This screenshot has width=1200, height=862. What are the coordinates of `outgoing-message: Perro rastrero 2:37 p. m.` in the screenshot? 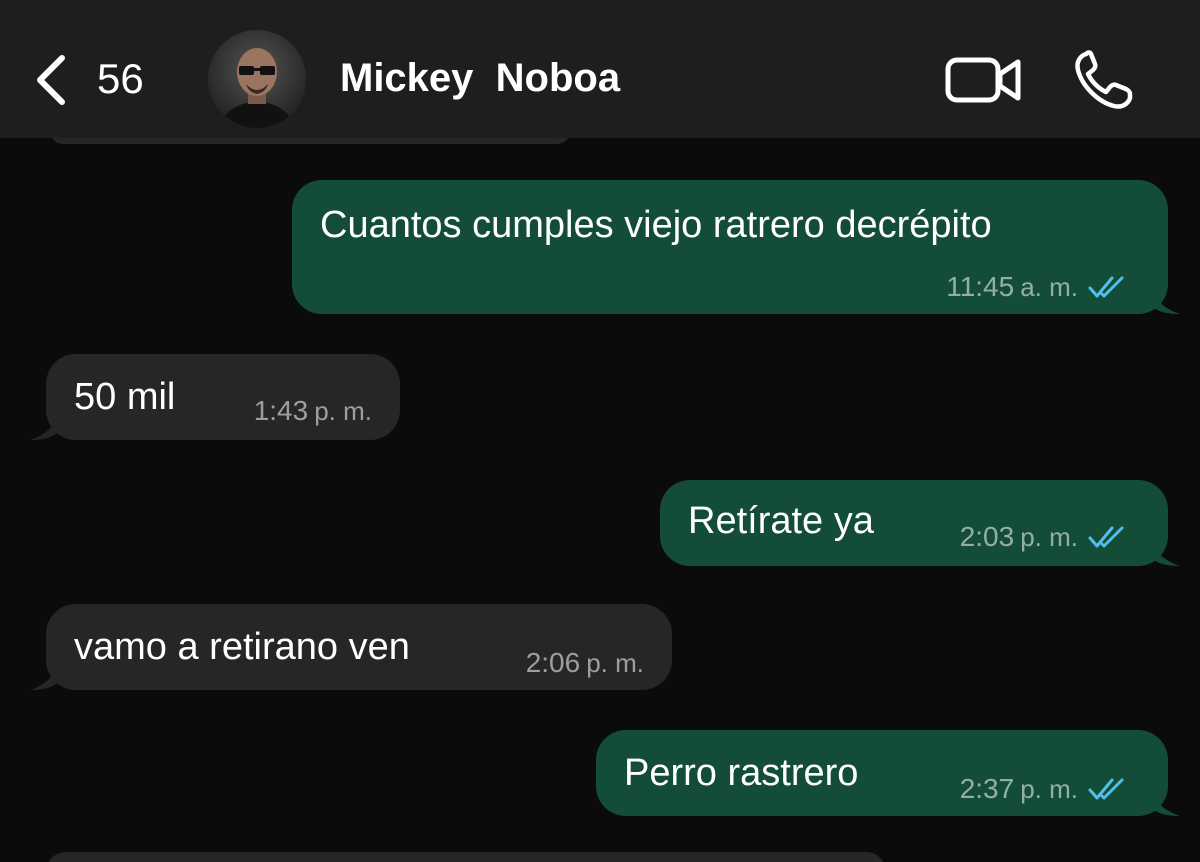 It's located at (882, 773).